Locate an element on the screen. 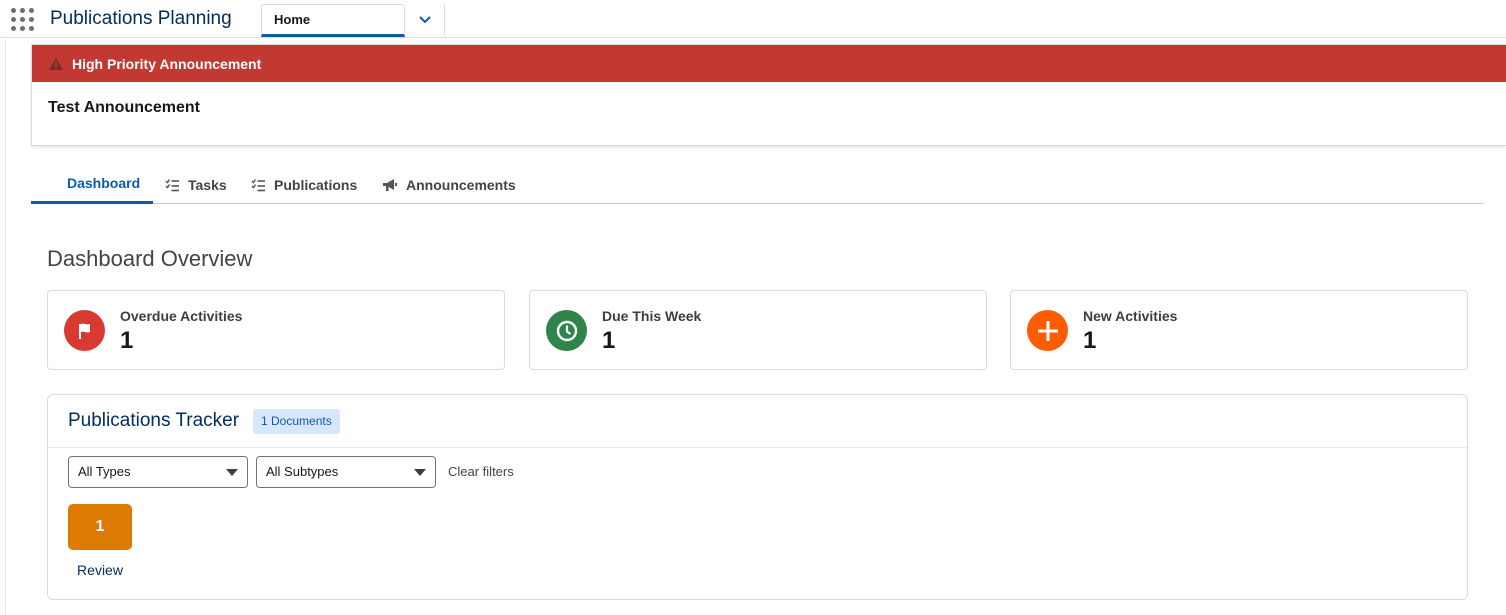 Image resolution: width=1506 pixels, height=615 pixels. tab-announcements-label: Announcements is located at coordinates (461, 184).